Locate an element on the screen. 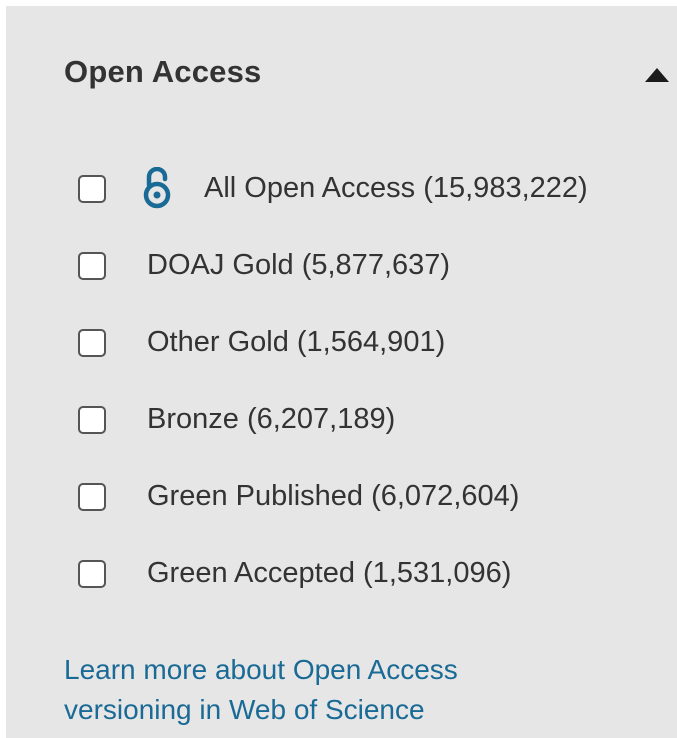 The width and height of the screenshot is (677, 738). filter-title: Open Access is located at coordinates (163, 71).